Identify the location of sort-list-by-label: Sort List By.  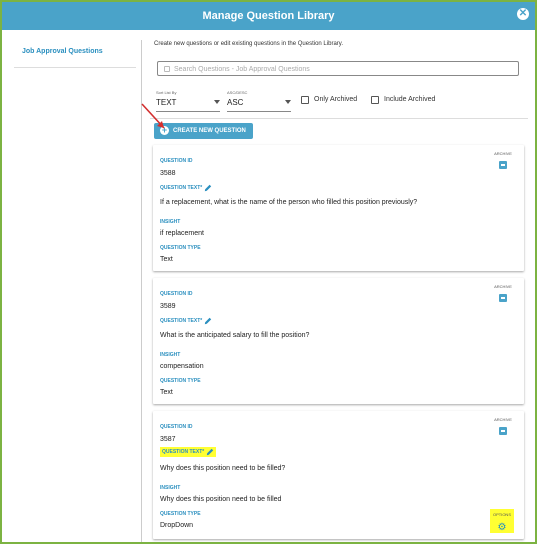
(166, 92).